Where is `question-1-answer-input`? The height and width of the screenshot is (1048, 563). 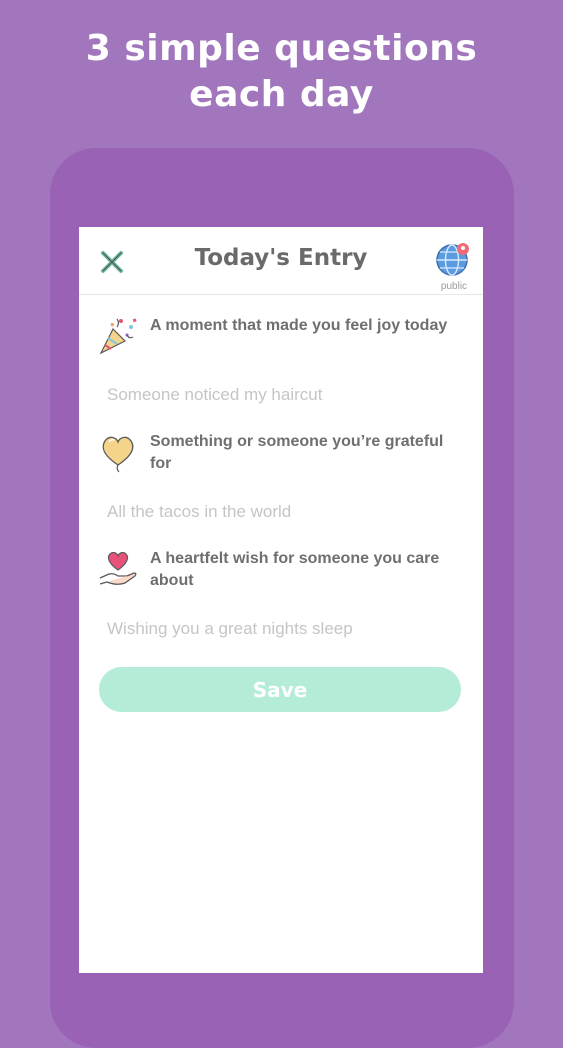 question-1-answer-input is located at coordinates (277, 395).